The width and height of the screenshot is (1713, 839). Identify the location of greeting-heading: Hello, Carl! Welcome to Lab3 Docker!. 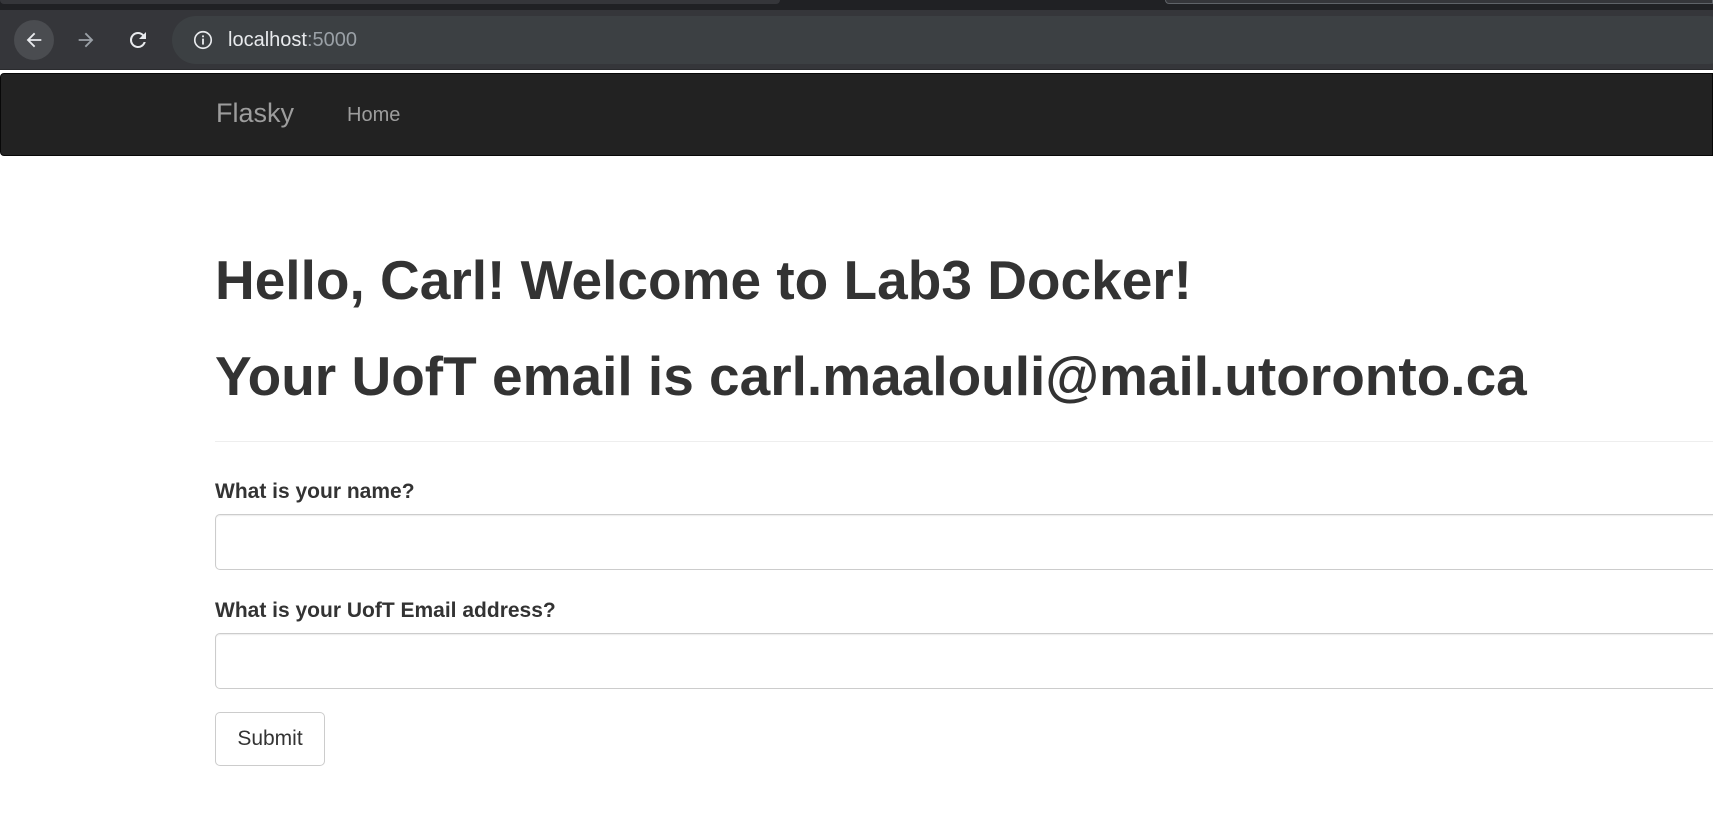
(704, 280).